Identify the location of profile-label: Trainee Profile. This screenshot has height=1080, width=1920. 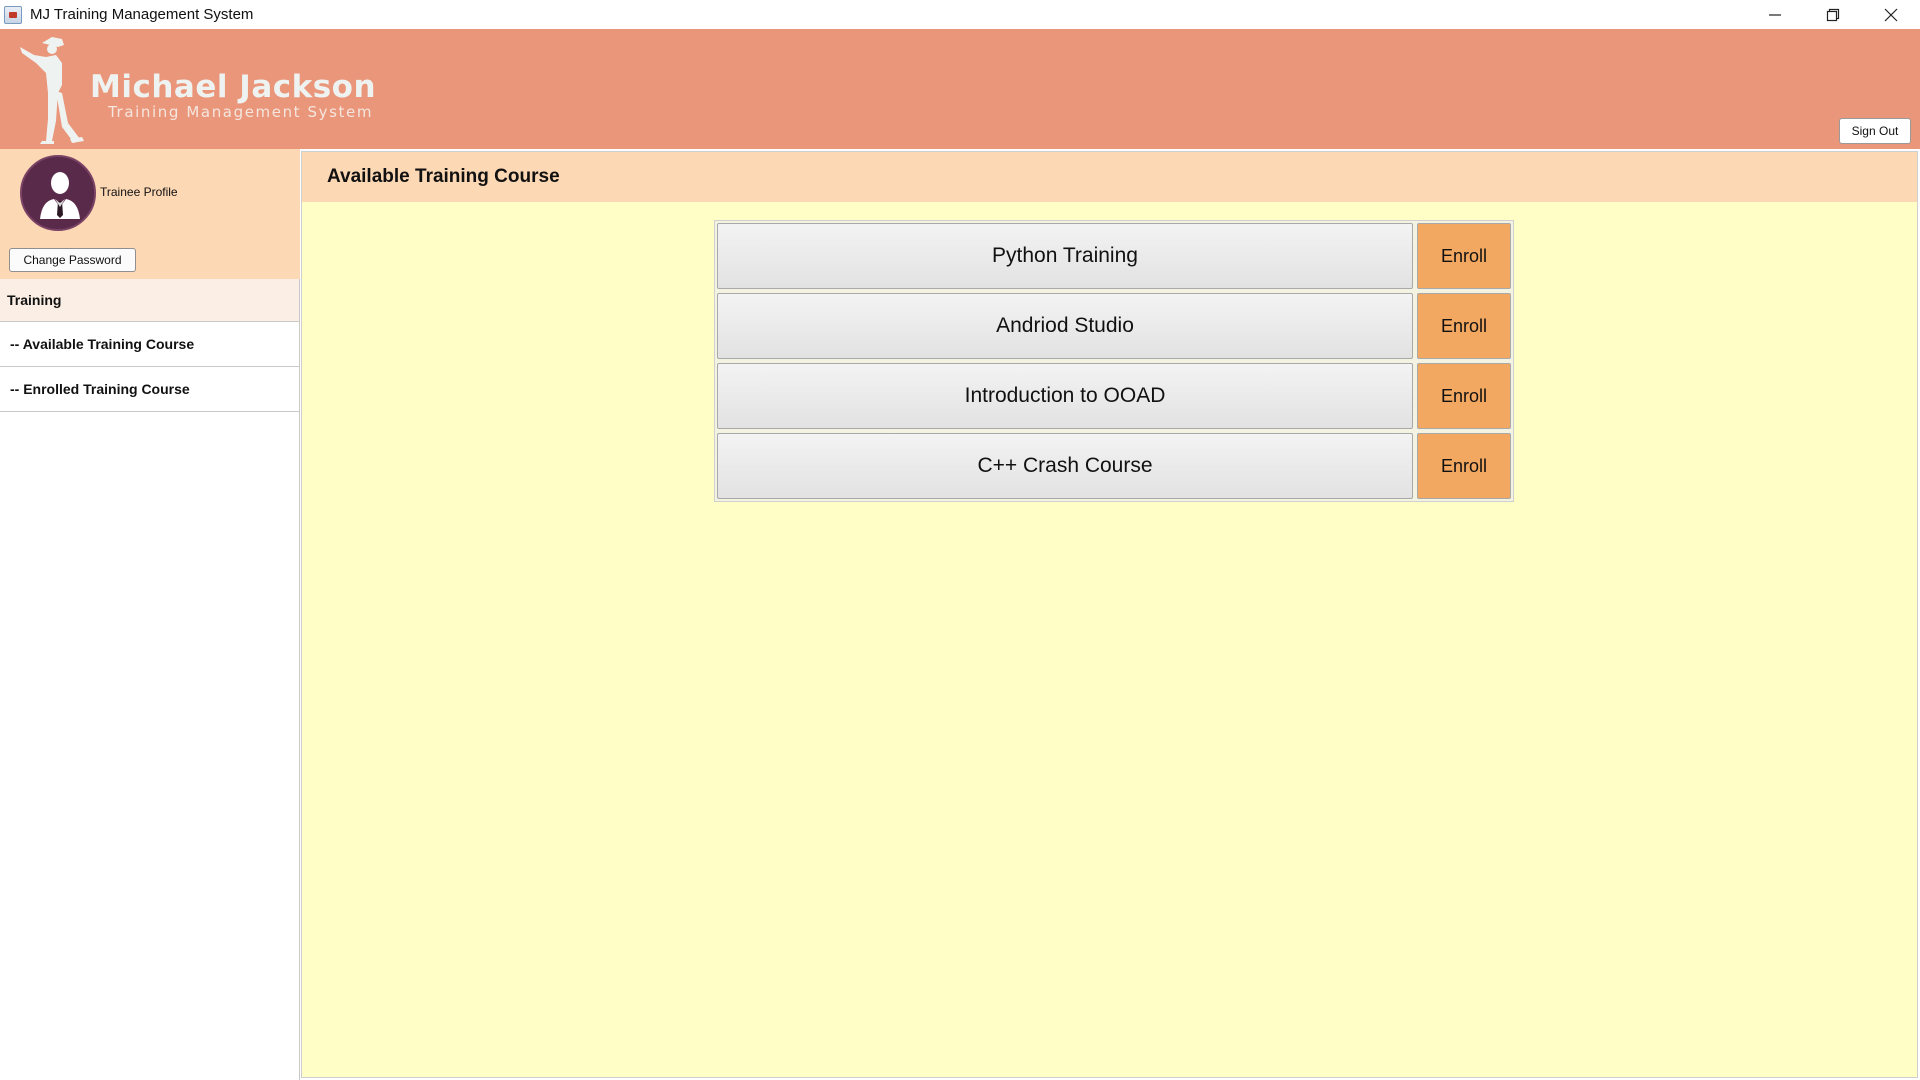
(139, 192).